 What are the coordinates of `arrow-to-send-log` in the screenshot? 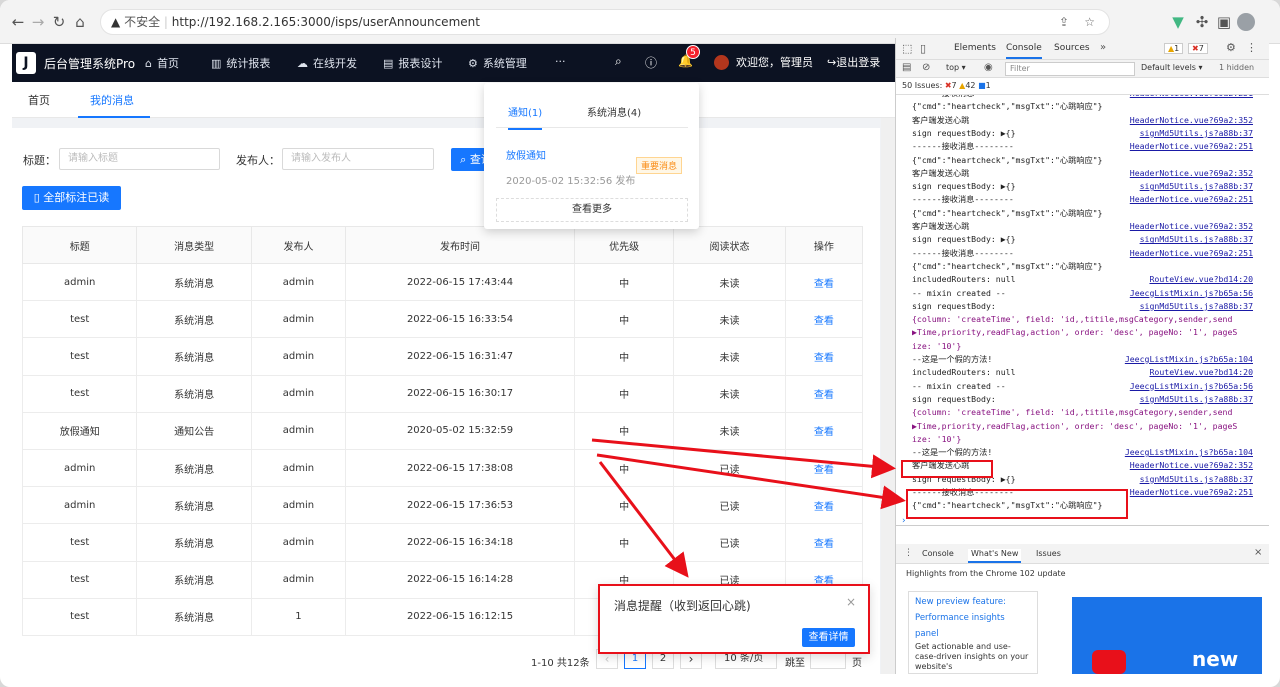 It's located at (743, 458).